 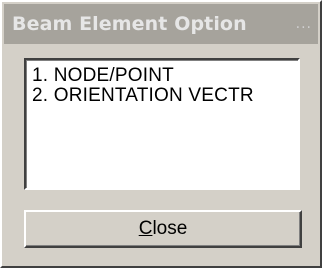 I want to click on list-item-orientation-vector: 2. ORIENTATION VECTR, so click(x=165, y=96).